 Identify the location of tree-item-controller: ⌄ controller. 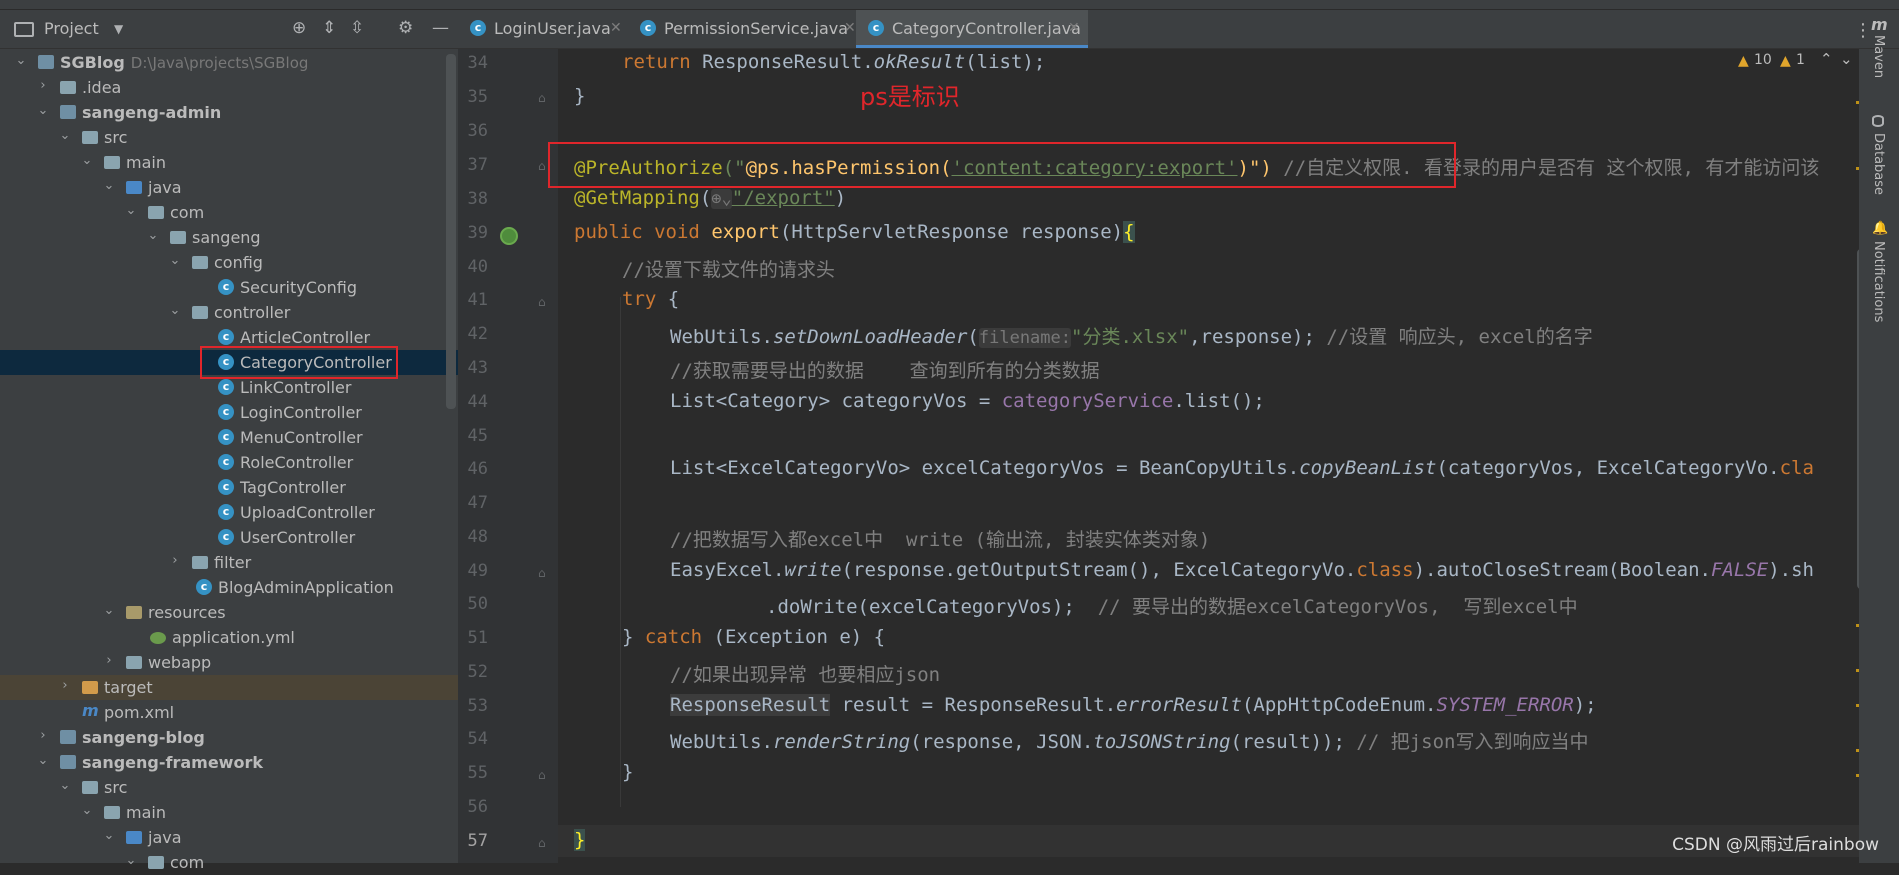
(229, 312).